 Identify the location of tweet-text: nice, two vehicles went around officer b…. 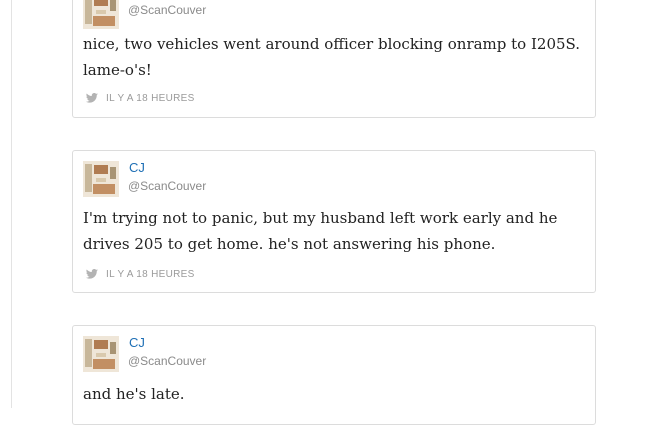
(333, 57).